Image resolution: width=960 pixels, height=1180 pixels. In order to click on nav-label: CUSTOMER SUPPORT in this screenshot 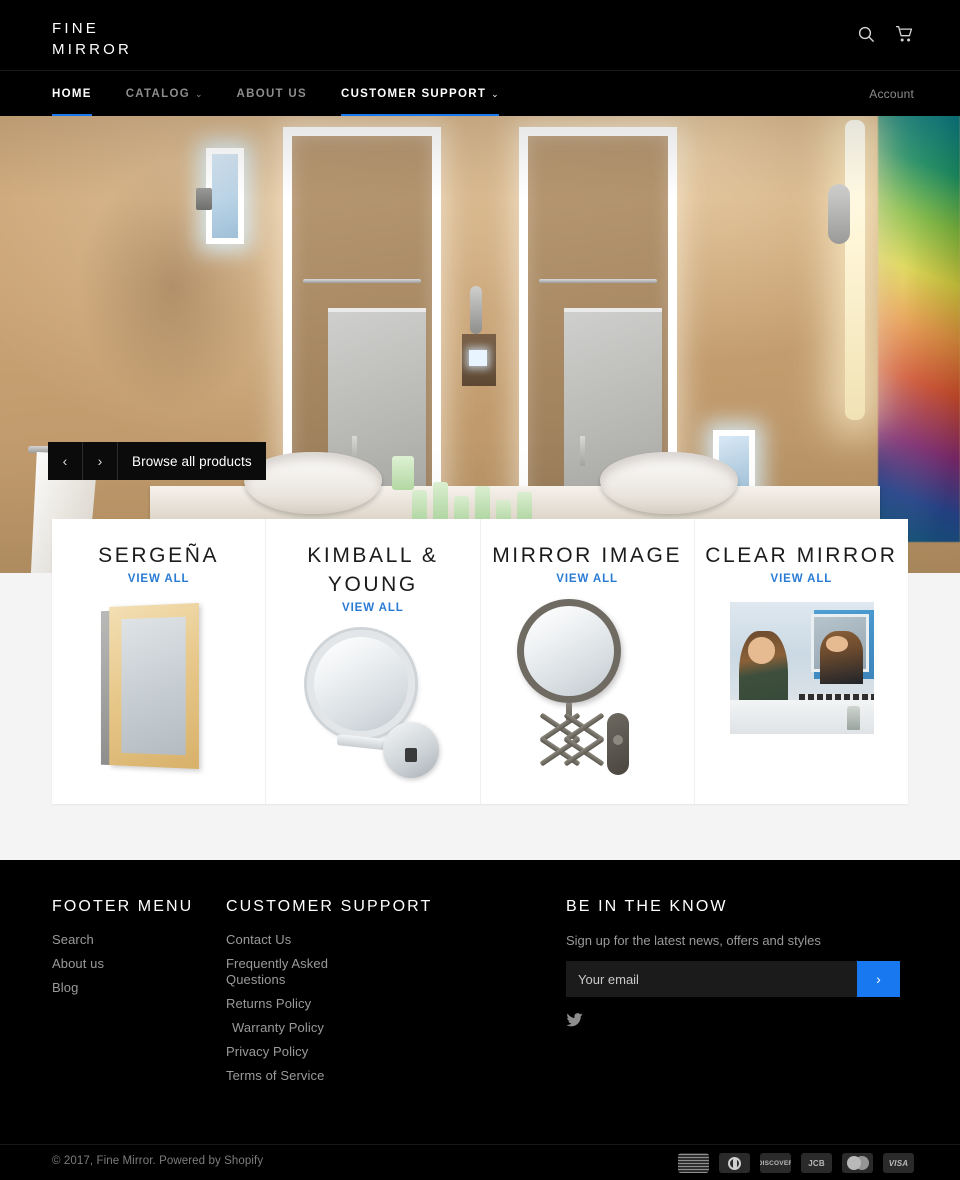, I will do `click(413, 94)`.